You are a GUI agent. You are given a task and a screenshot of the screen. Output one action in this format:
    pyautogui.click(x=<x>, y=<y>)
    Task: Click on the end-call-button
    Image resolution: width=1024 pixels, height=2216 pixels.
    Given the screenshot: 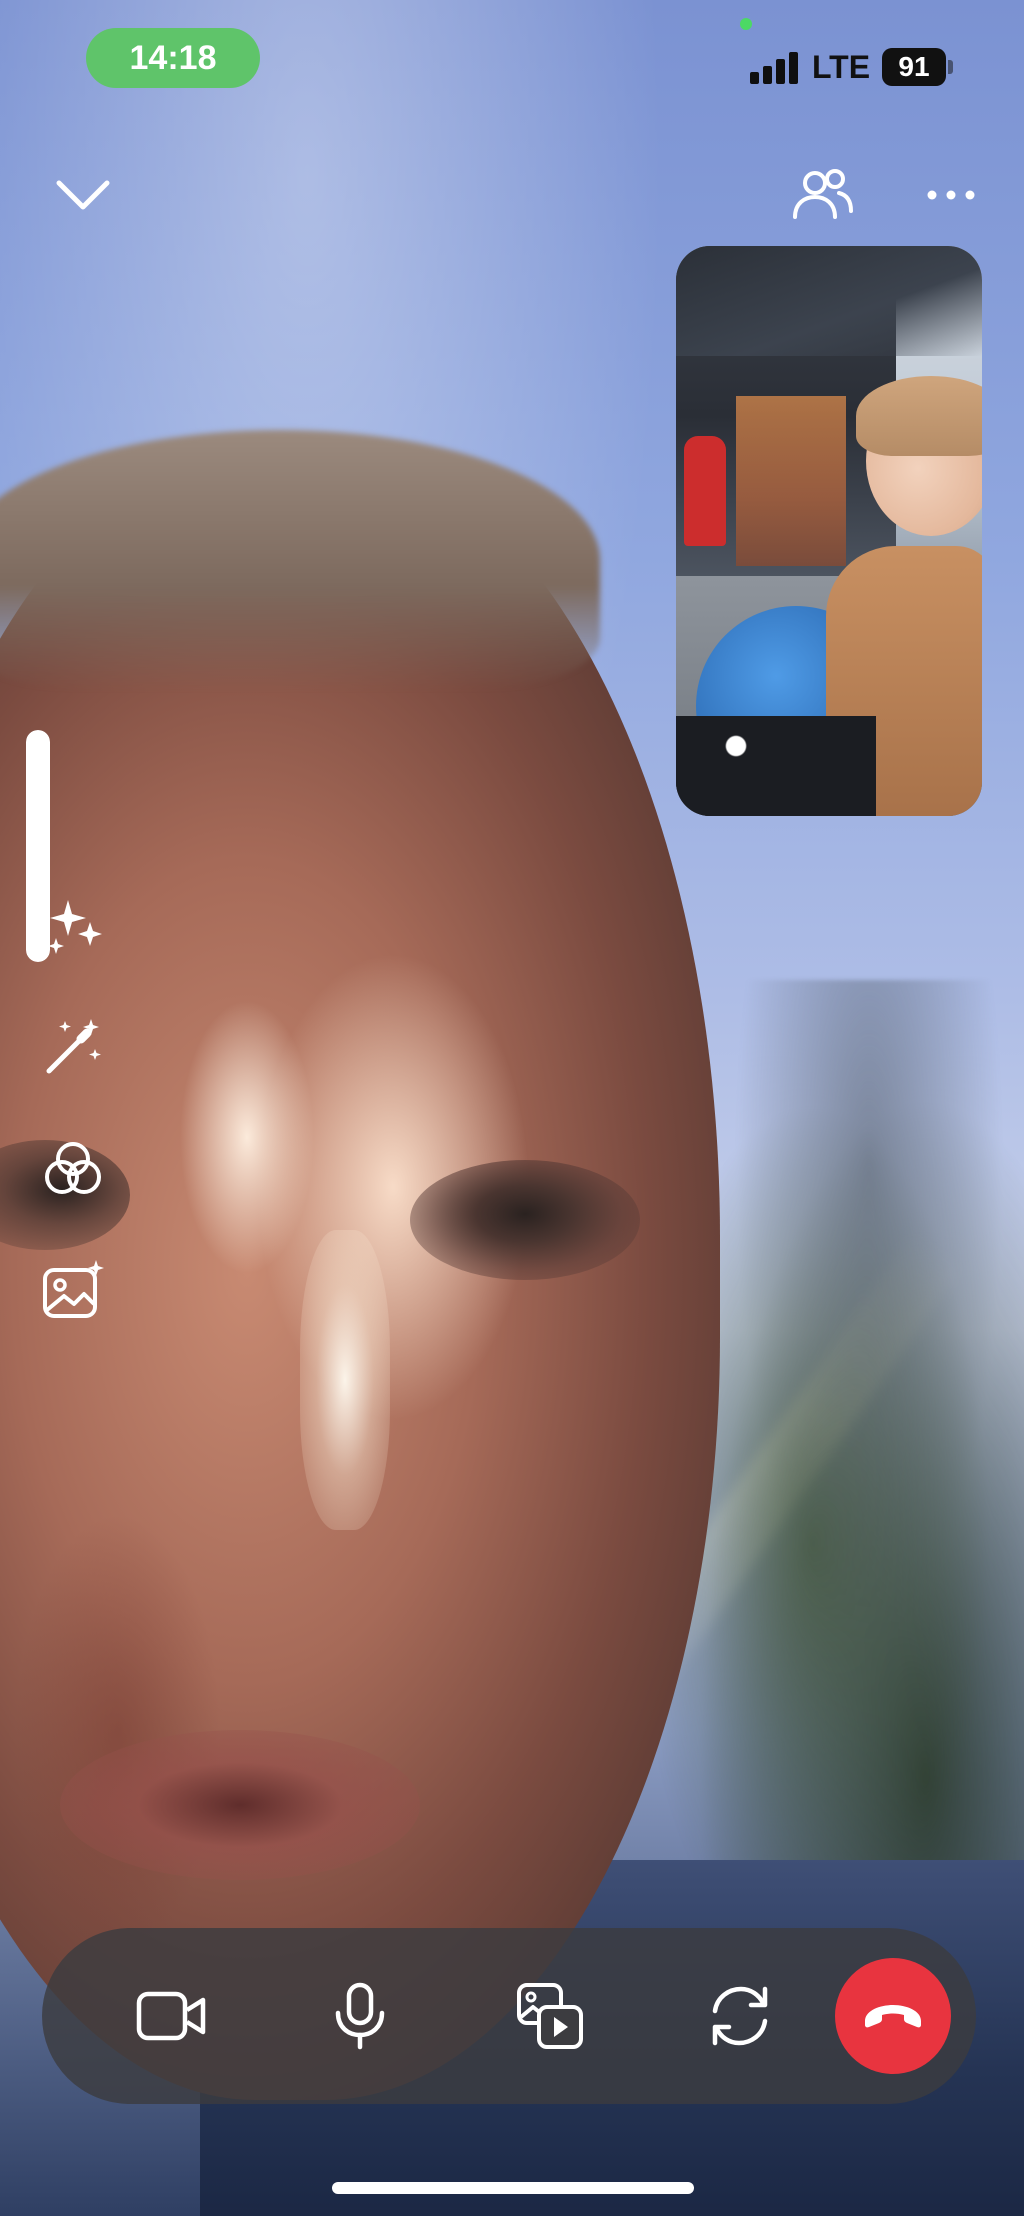 What is the action you would take?
    pyautogui.click(x=893, y=2016)
    